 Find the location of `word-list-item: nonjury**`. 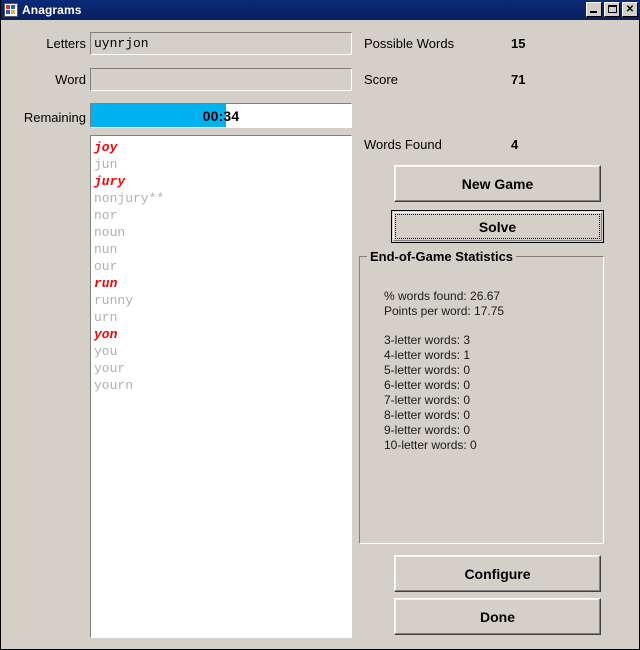

word-list-item: nonjury** is located at coordinates (222, 198).